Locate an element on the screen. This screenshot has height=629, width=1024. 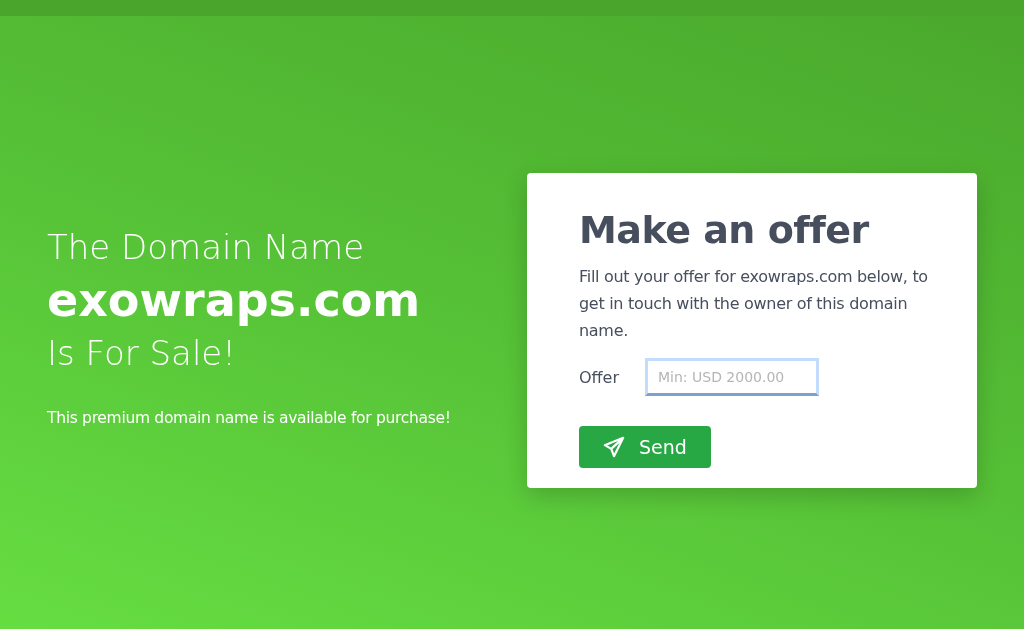
card-description: Fill out your offer for exowraps.com below, to get in touch with the owner of this domain name. is located at coordinates (754, 304).